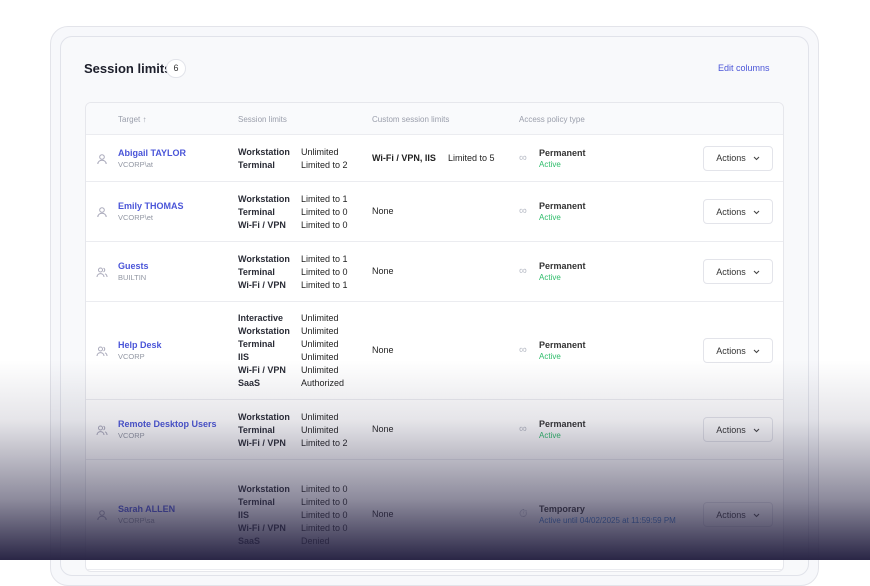  What do you see at coordinates (291, 357) in the screenshot?
I see `limit-entry: IIS Unlimited` at bounding box center [291, 357].